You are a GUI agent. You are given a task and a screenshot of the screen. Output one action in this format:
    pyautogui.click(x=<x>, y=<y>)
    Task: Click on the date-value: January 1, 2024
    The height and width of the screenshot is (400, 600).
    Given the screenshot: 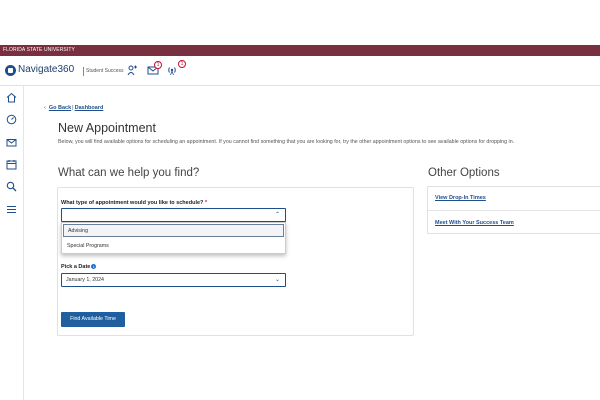 What is the action you would take?
    pyautogui.click(x=85, y=280)
    